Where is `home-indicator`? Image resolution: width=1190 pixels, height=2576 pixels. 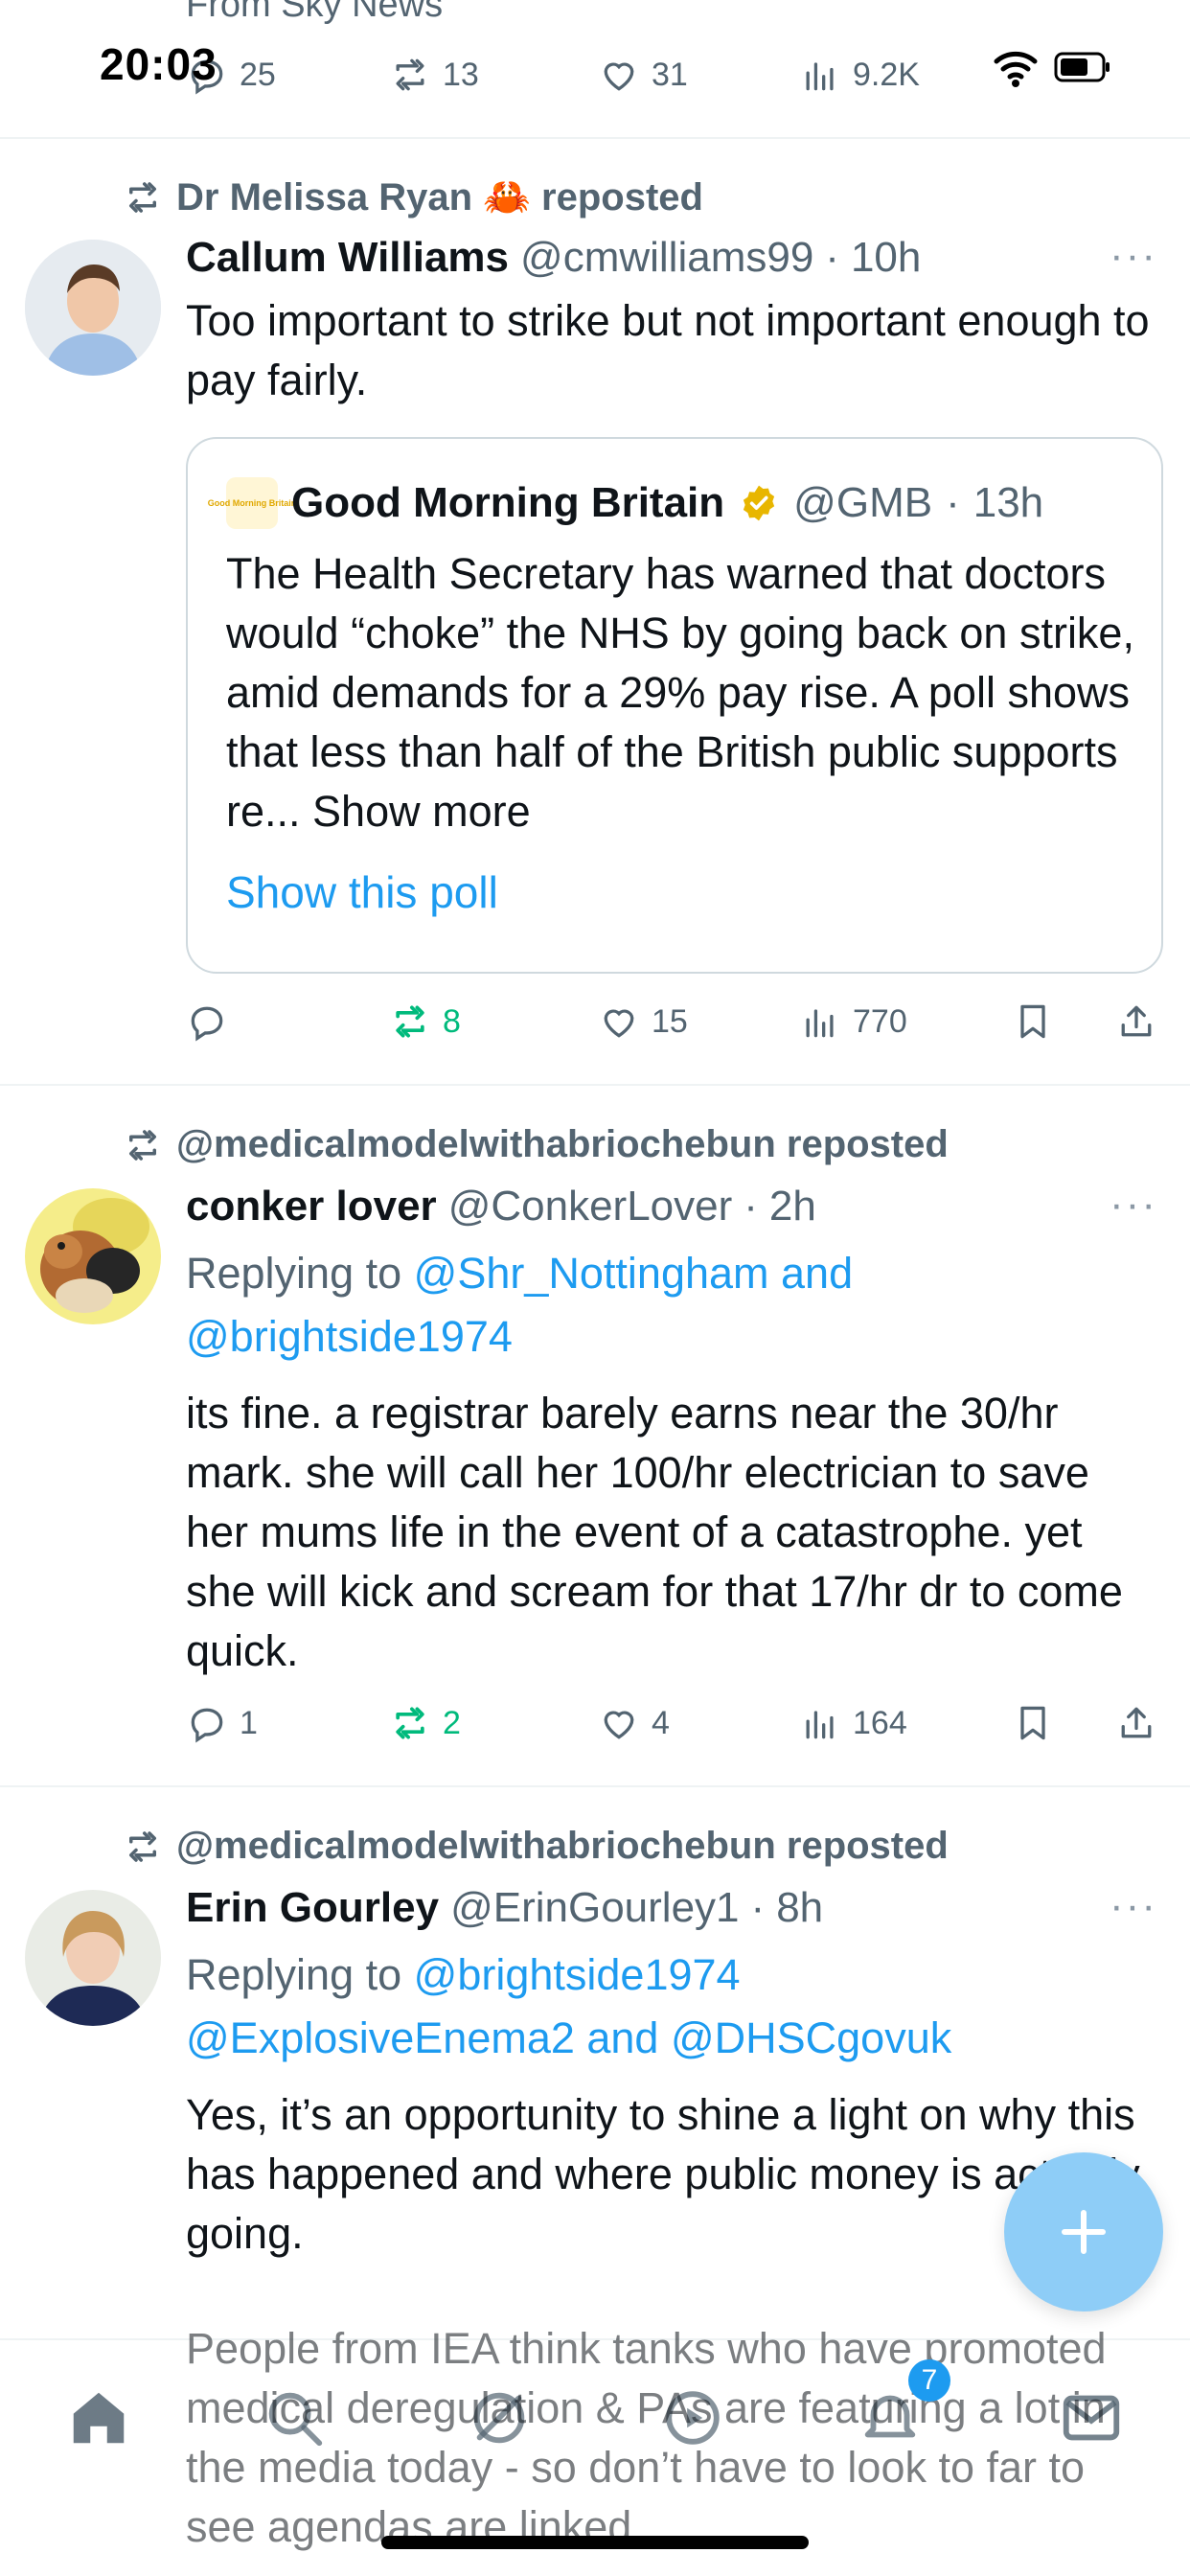 home-indicator is located at coordinates (595, 2542).